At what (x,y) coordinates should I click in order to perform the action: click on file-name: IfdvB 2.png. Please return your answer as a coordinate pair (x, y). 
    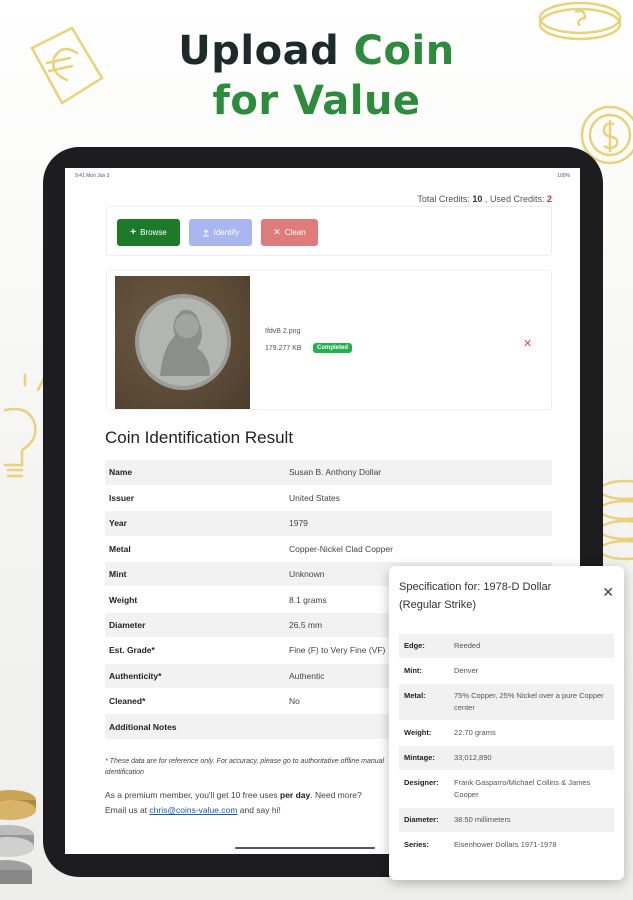
    Looking at the image, I should click on (283, 331).